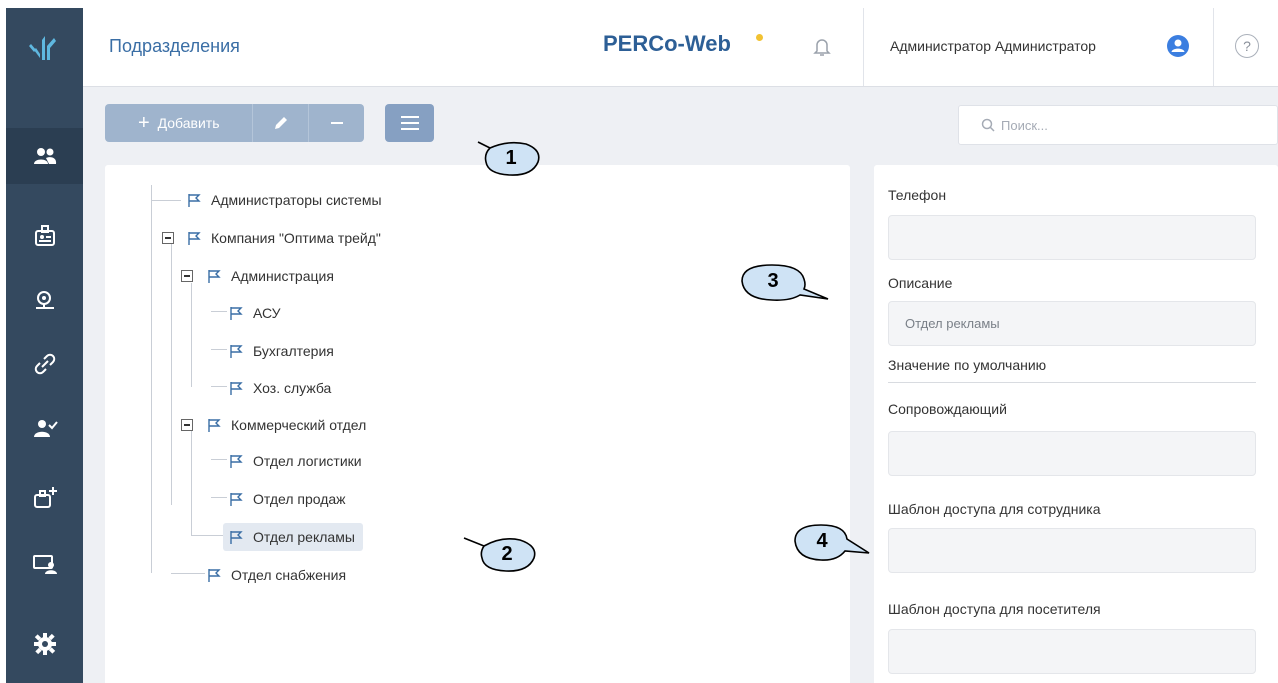  Describe the element at coordinates (759, 37) in the screenshot. I see `brand-dot` at that location.